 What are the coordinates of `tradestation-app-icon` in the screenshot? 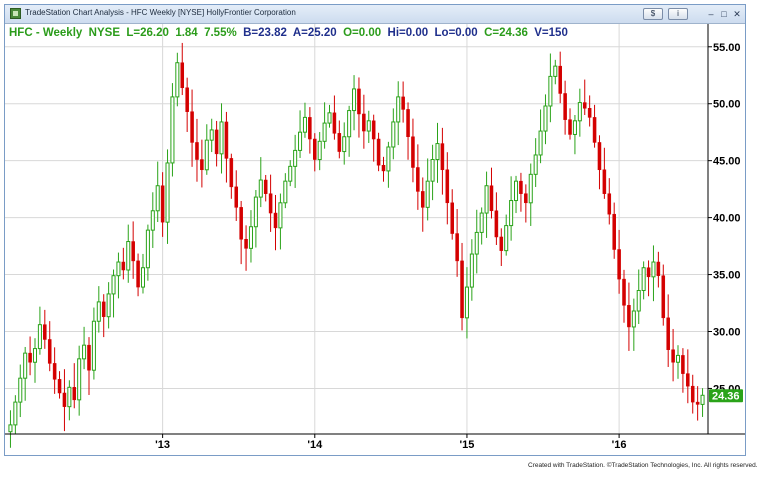 It's located at (15, 13).